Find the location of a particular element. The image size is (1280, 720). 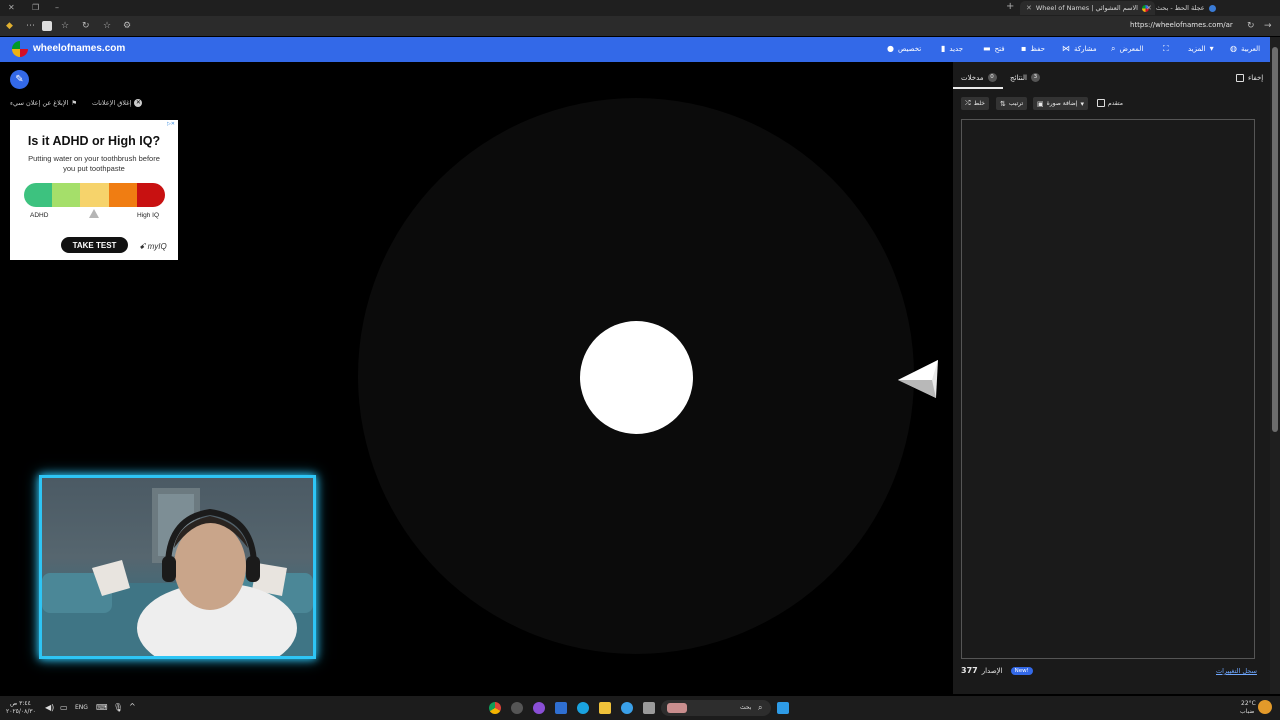

volume-icon: ◀) is located at coordinates (49, 707).